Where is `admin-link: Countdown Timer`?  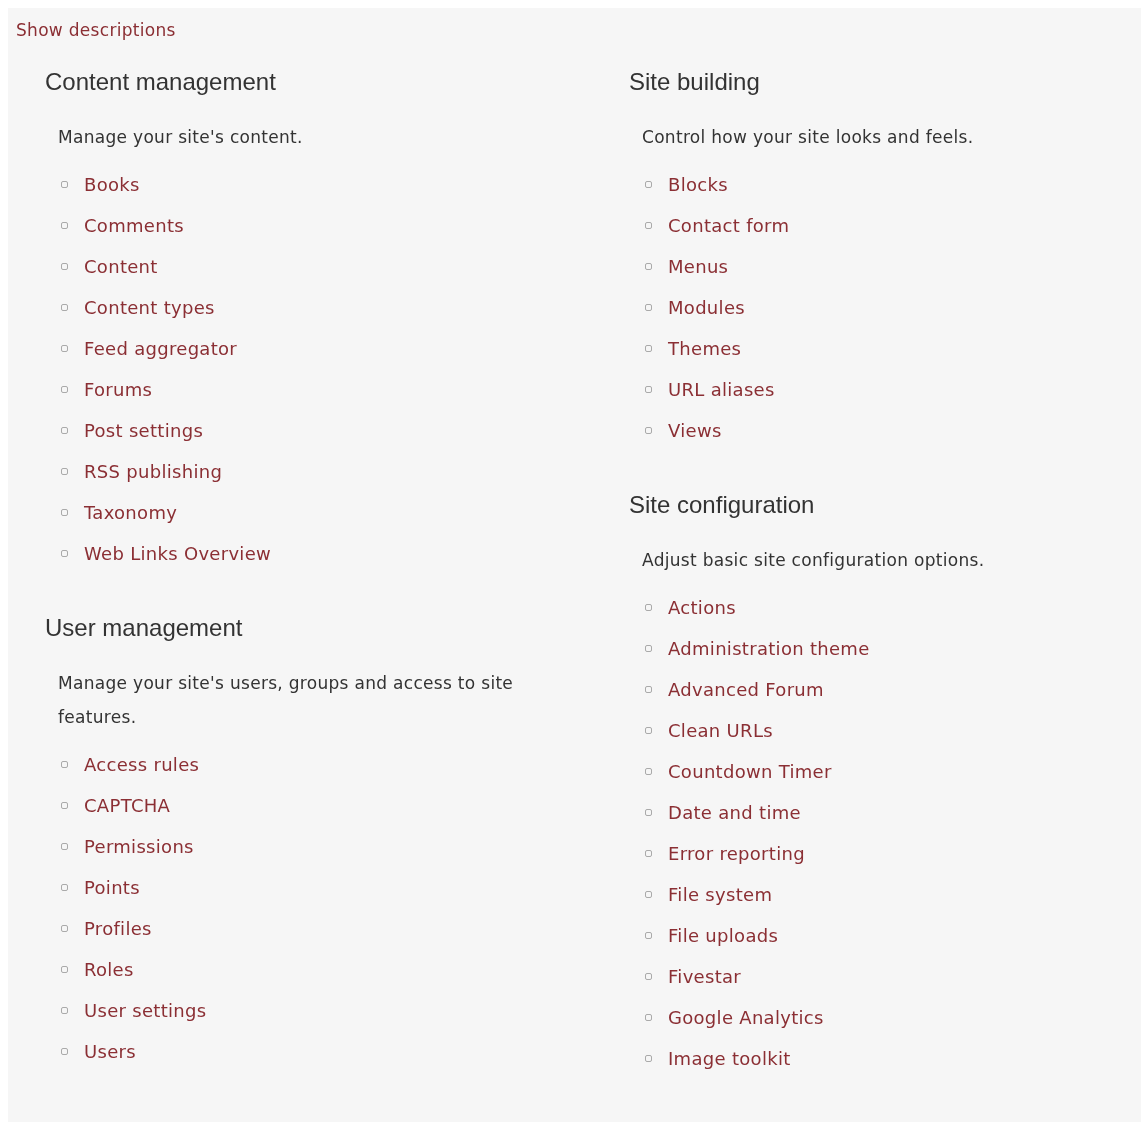
admin-link: Countdown Timer is located at coordinates (750, 771).